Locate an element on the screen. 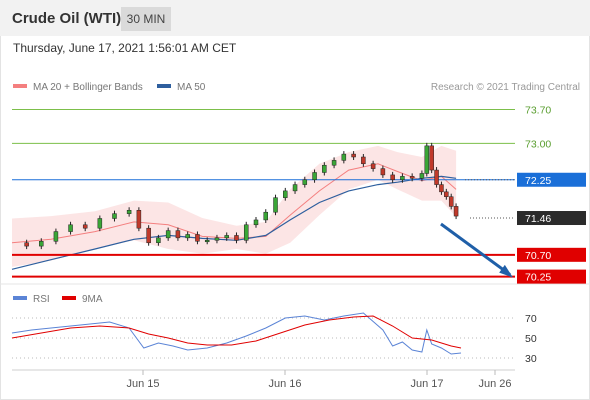 The image size is (590, 400). level-label: 70.25 is located at coordinates (538, 278).